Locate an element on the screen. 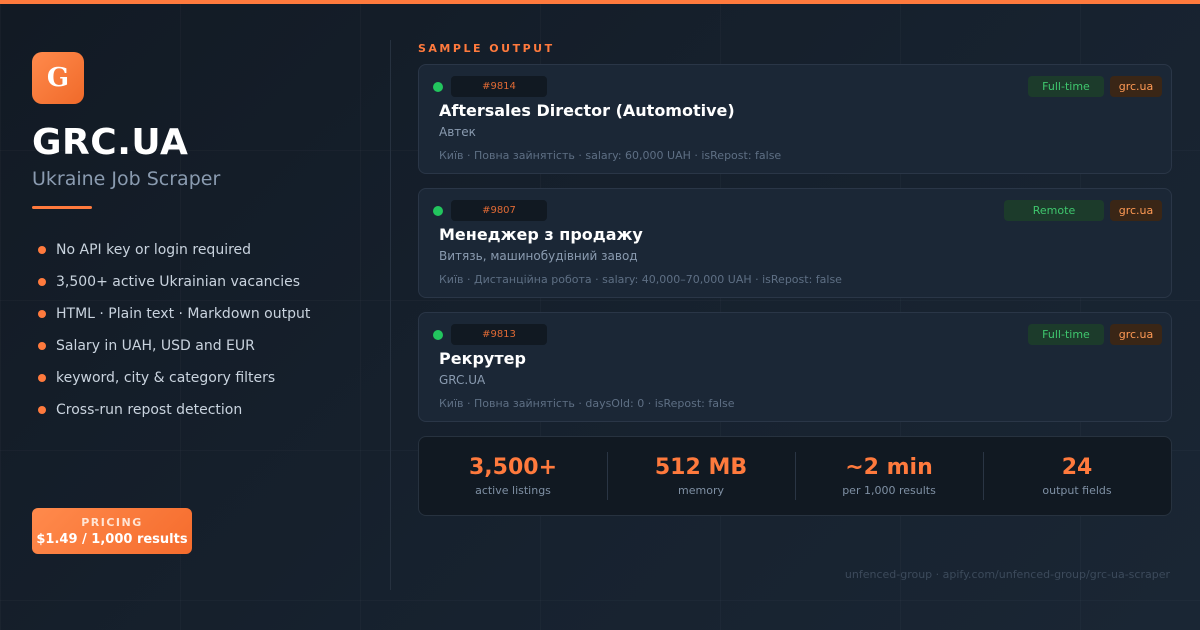 The height and width of the screenshot is (630, 1200). feature-text: 3,500+ active Ukrainian vacancies is located at coordinates (178, 282).